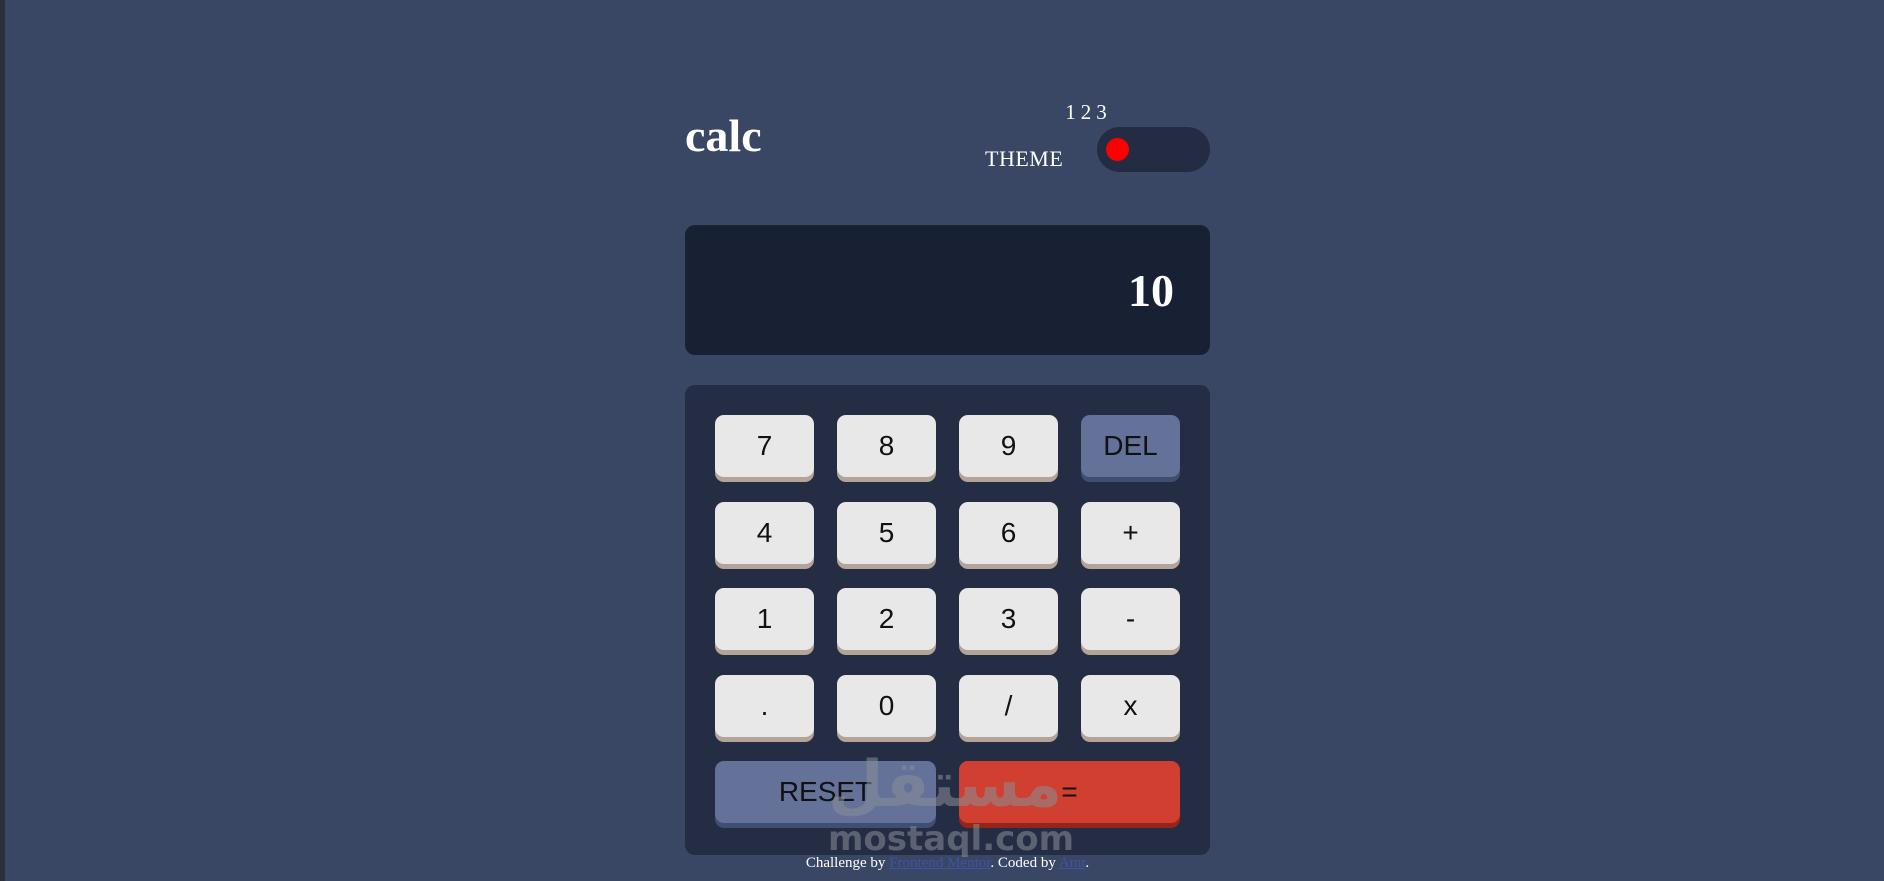 This screenshot has height=881, width=1884. What do you see at coordinates (1153, 149) in the screenshot?
I see `theme-toggle` at bounding box center [1153, 149].